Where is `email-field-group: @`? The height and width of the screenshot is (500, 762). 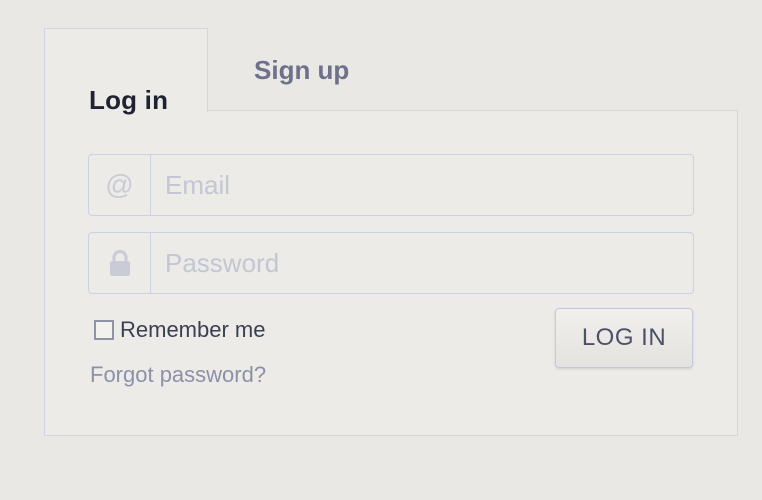
email-field-group: @ is located at coordinates (391, 185).